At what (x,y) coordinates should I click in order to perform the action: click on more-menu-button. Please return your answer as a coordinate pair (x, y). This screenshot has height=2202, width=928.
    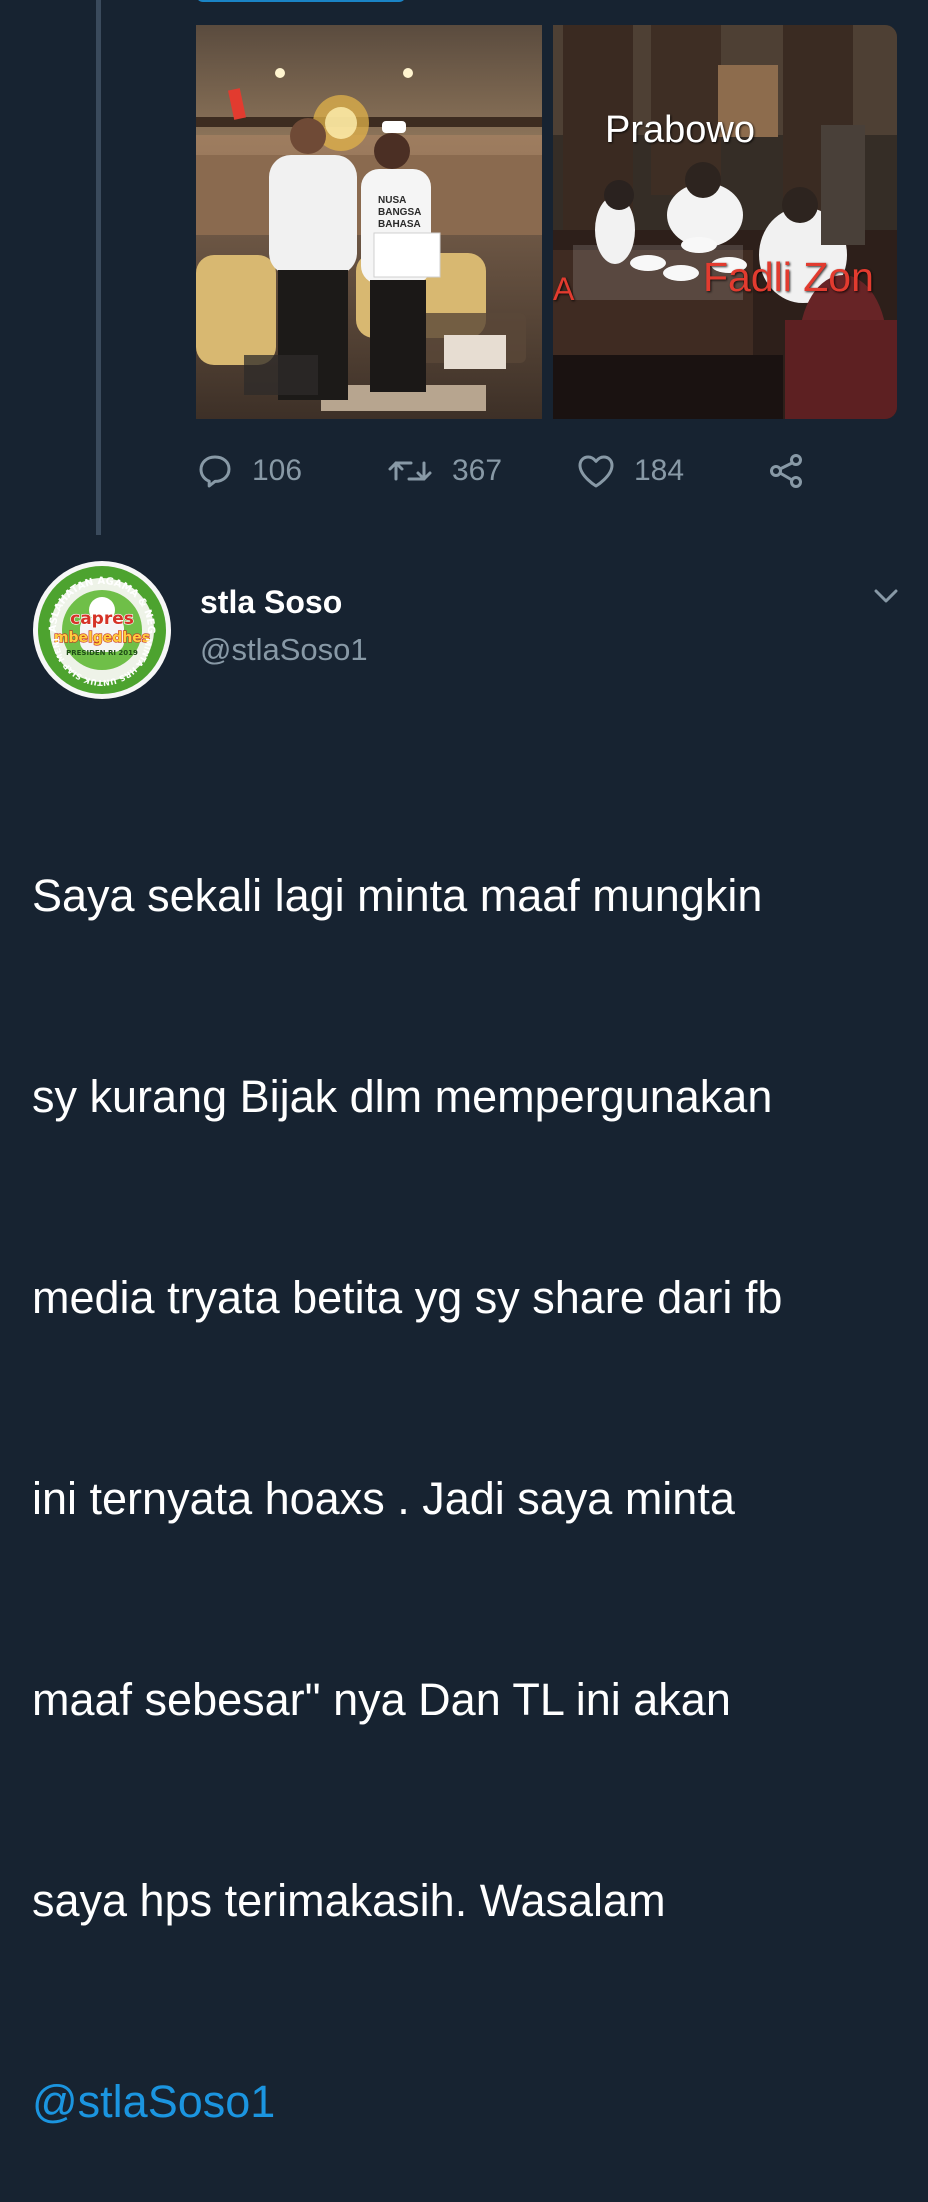
    Looking at the image, I should click on (886, 596).